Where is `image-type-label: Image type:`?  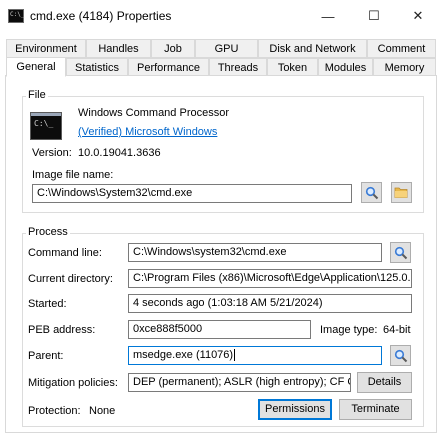
image-type-label: Image type: is located at coordinates (349, 330).